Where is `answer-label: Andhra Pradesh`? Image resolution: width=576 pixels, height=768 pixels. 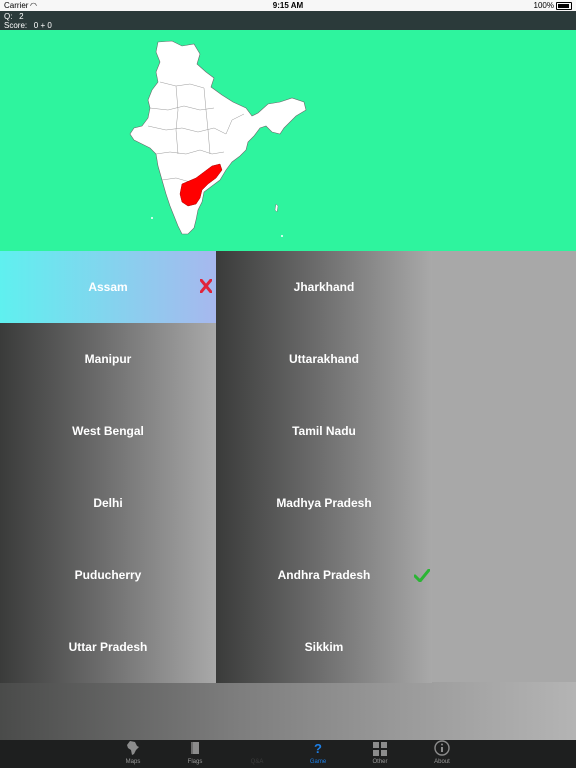
answer-label: Andhra Pradesh is located at coordinates (324, 575).